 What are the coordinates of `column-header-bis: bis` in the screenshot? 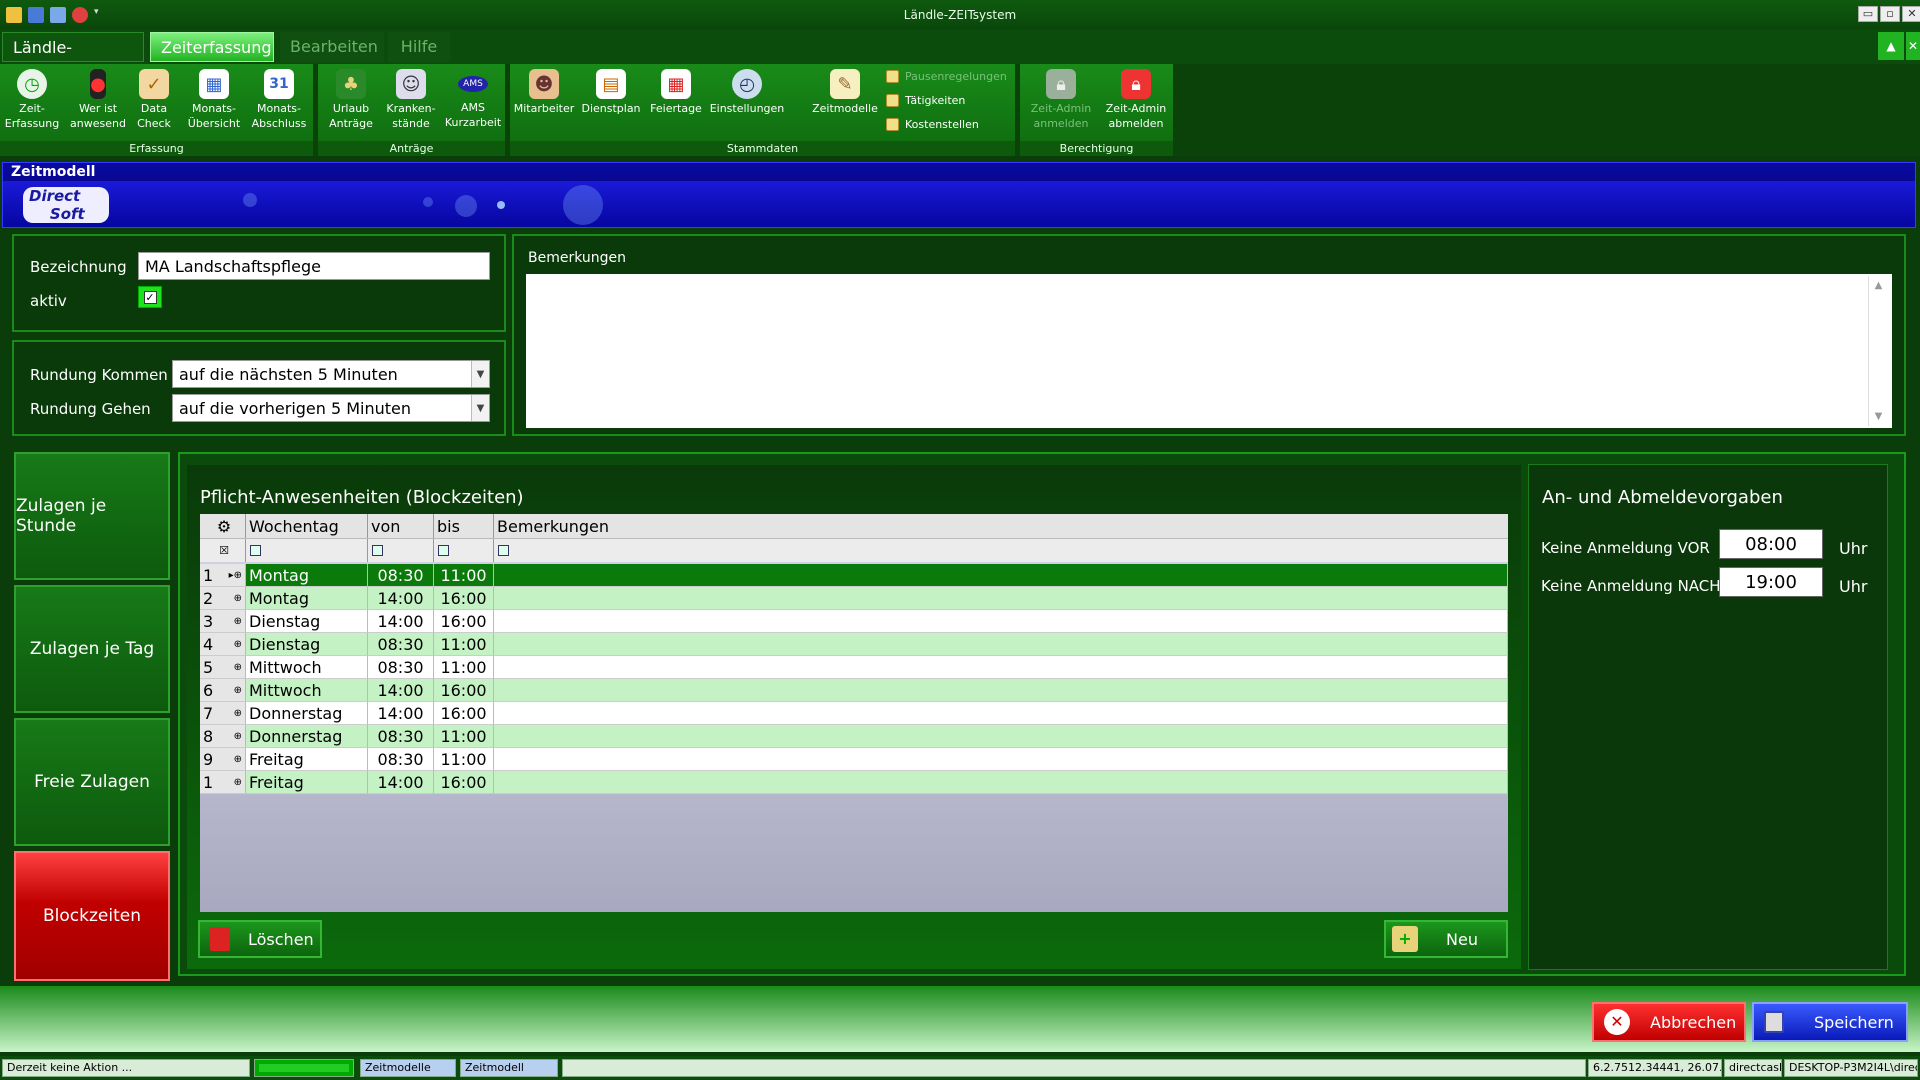 It's located at (464, 526).